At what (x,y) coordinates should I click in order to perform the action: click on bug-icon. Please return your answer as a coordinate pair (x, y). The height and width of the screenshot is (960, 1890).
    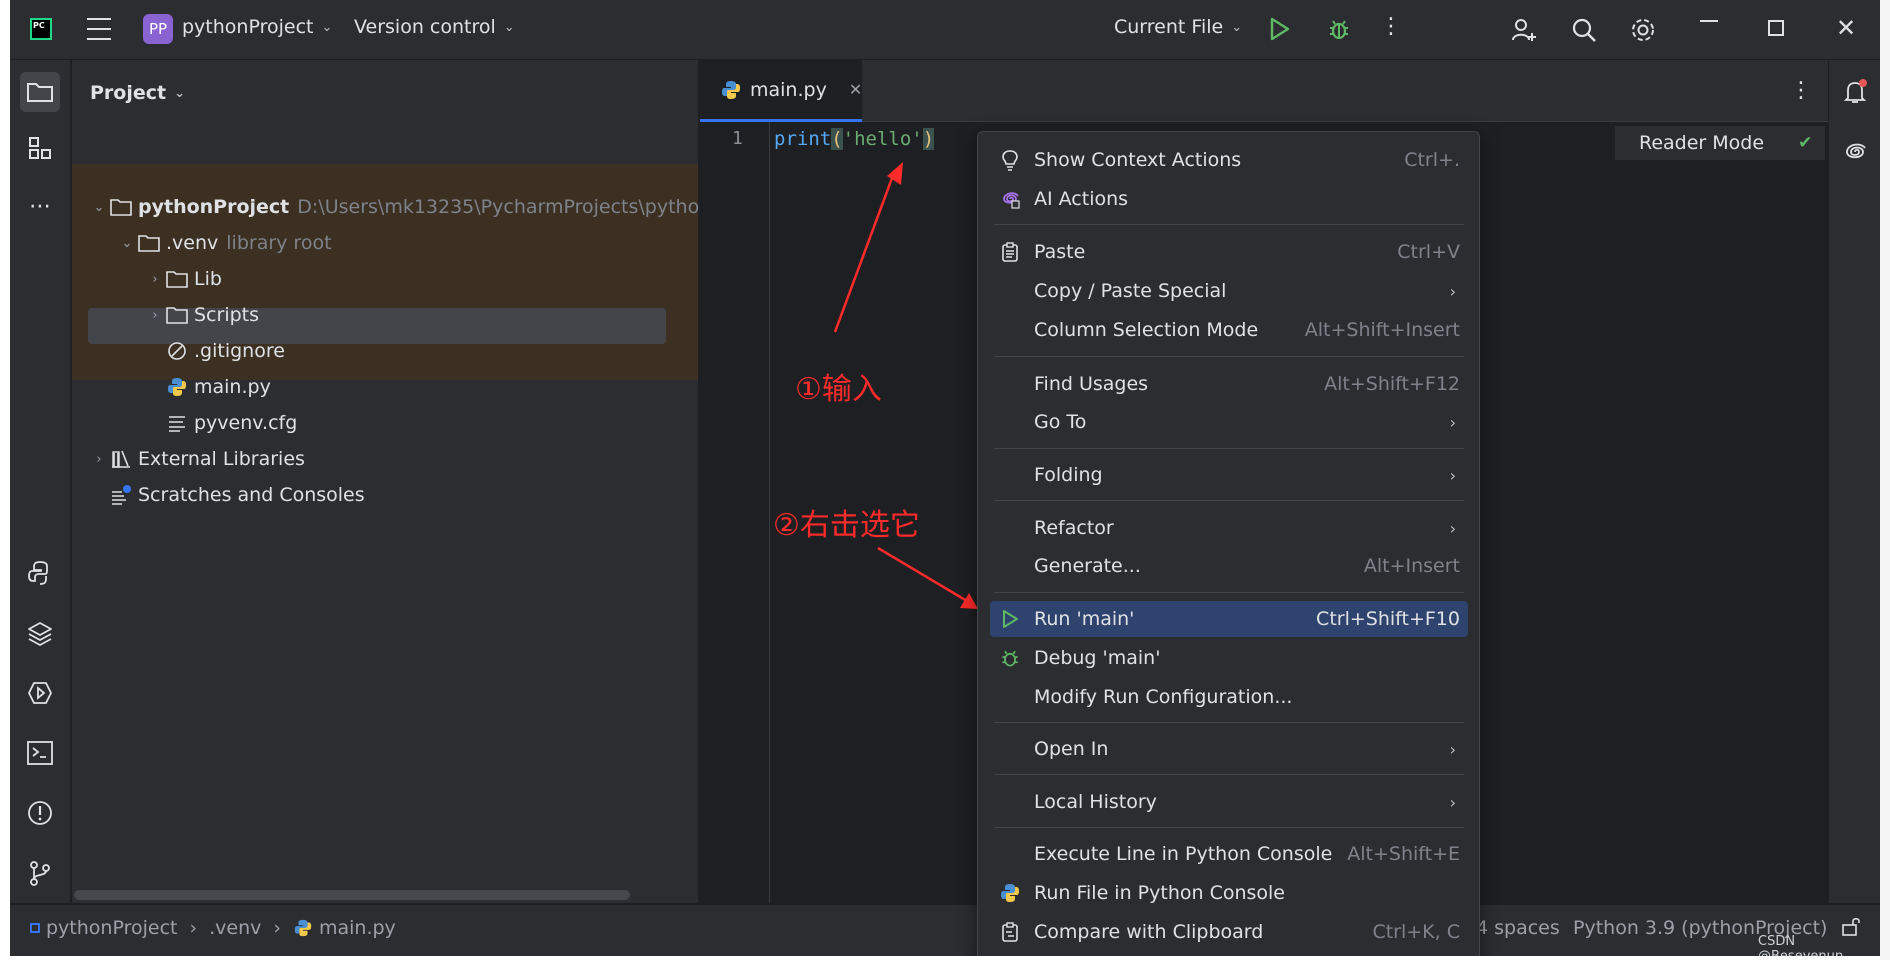
    Looking at the image, I should click on (1339, 30).